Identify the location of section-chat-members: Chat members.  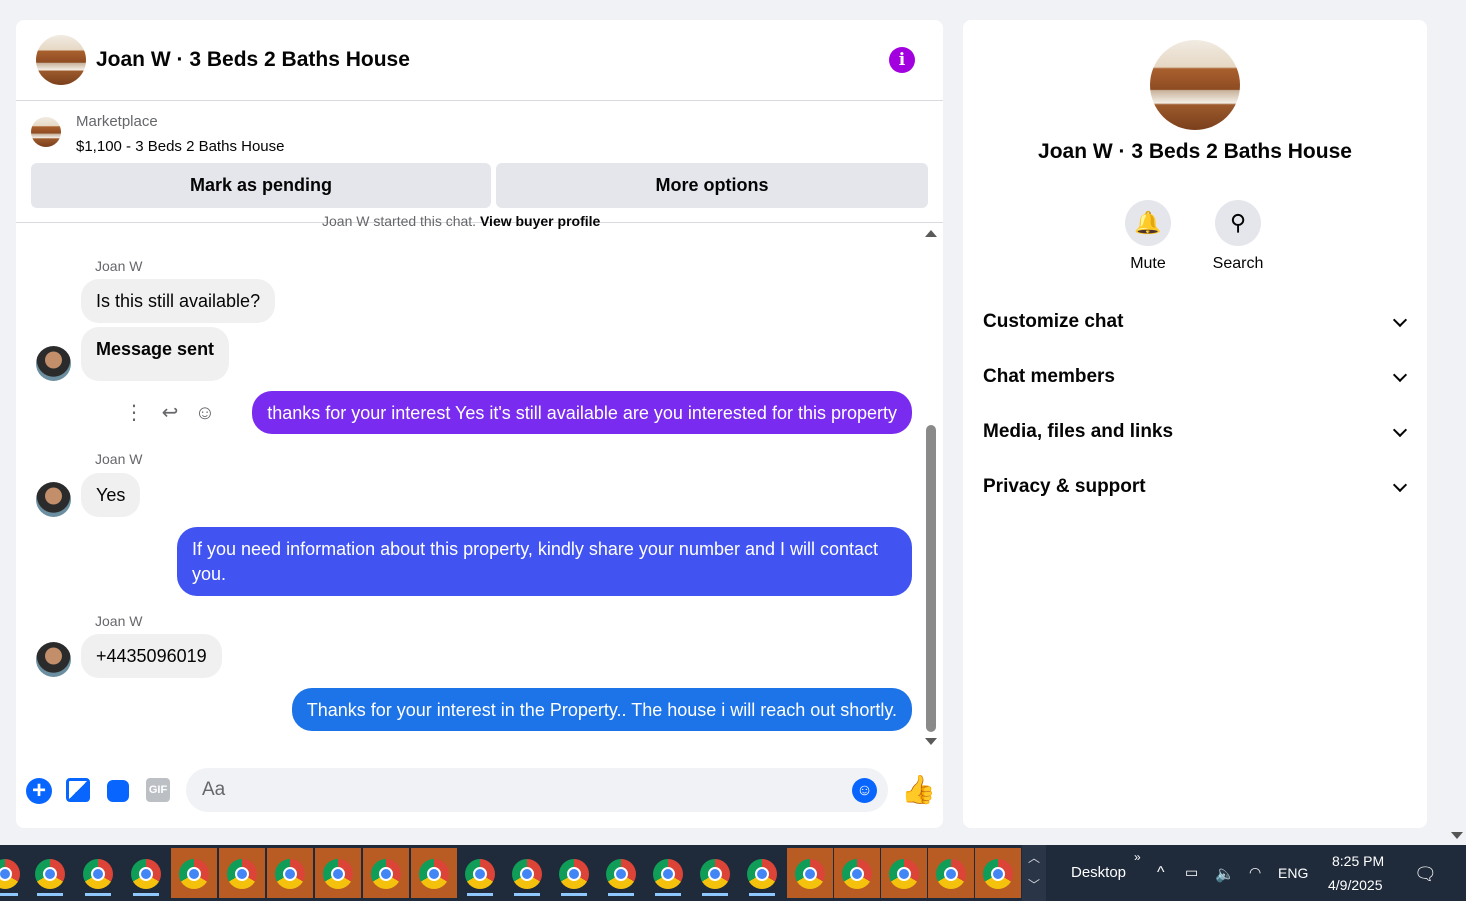
(1198, 377).